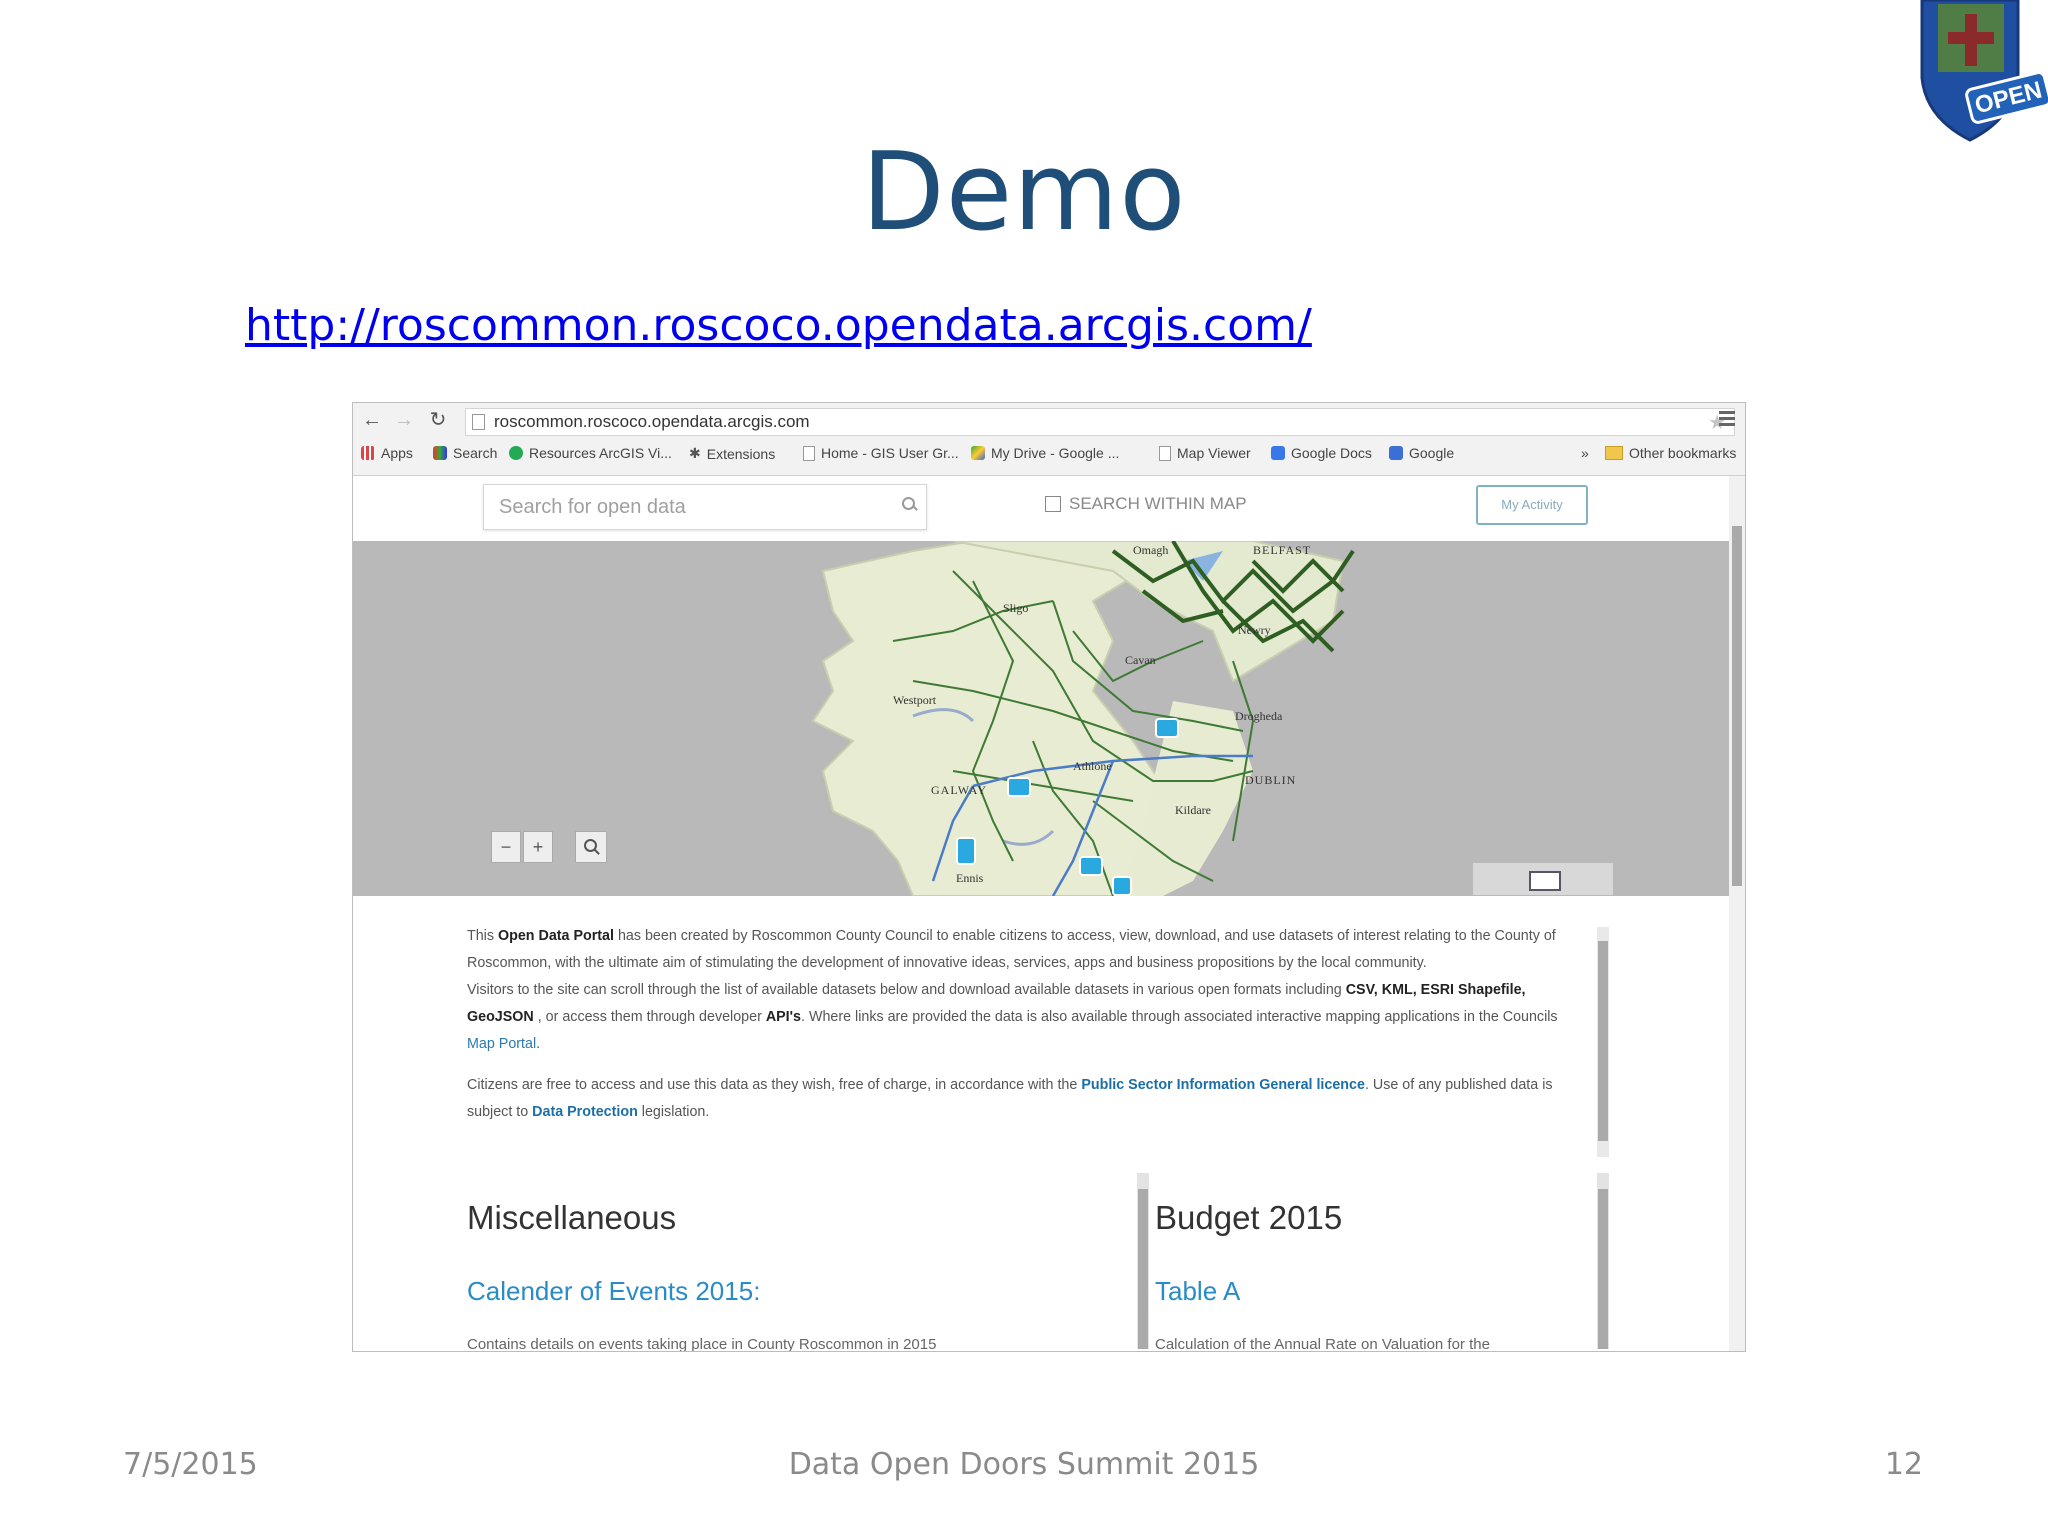 The image size is (2048, 1536). I want to click on right-column-scrollbar, so click(1603, 1261).